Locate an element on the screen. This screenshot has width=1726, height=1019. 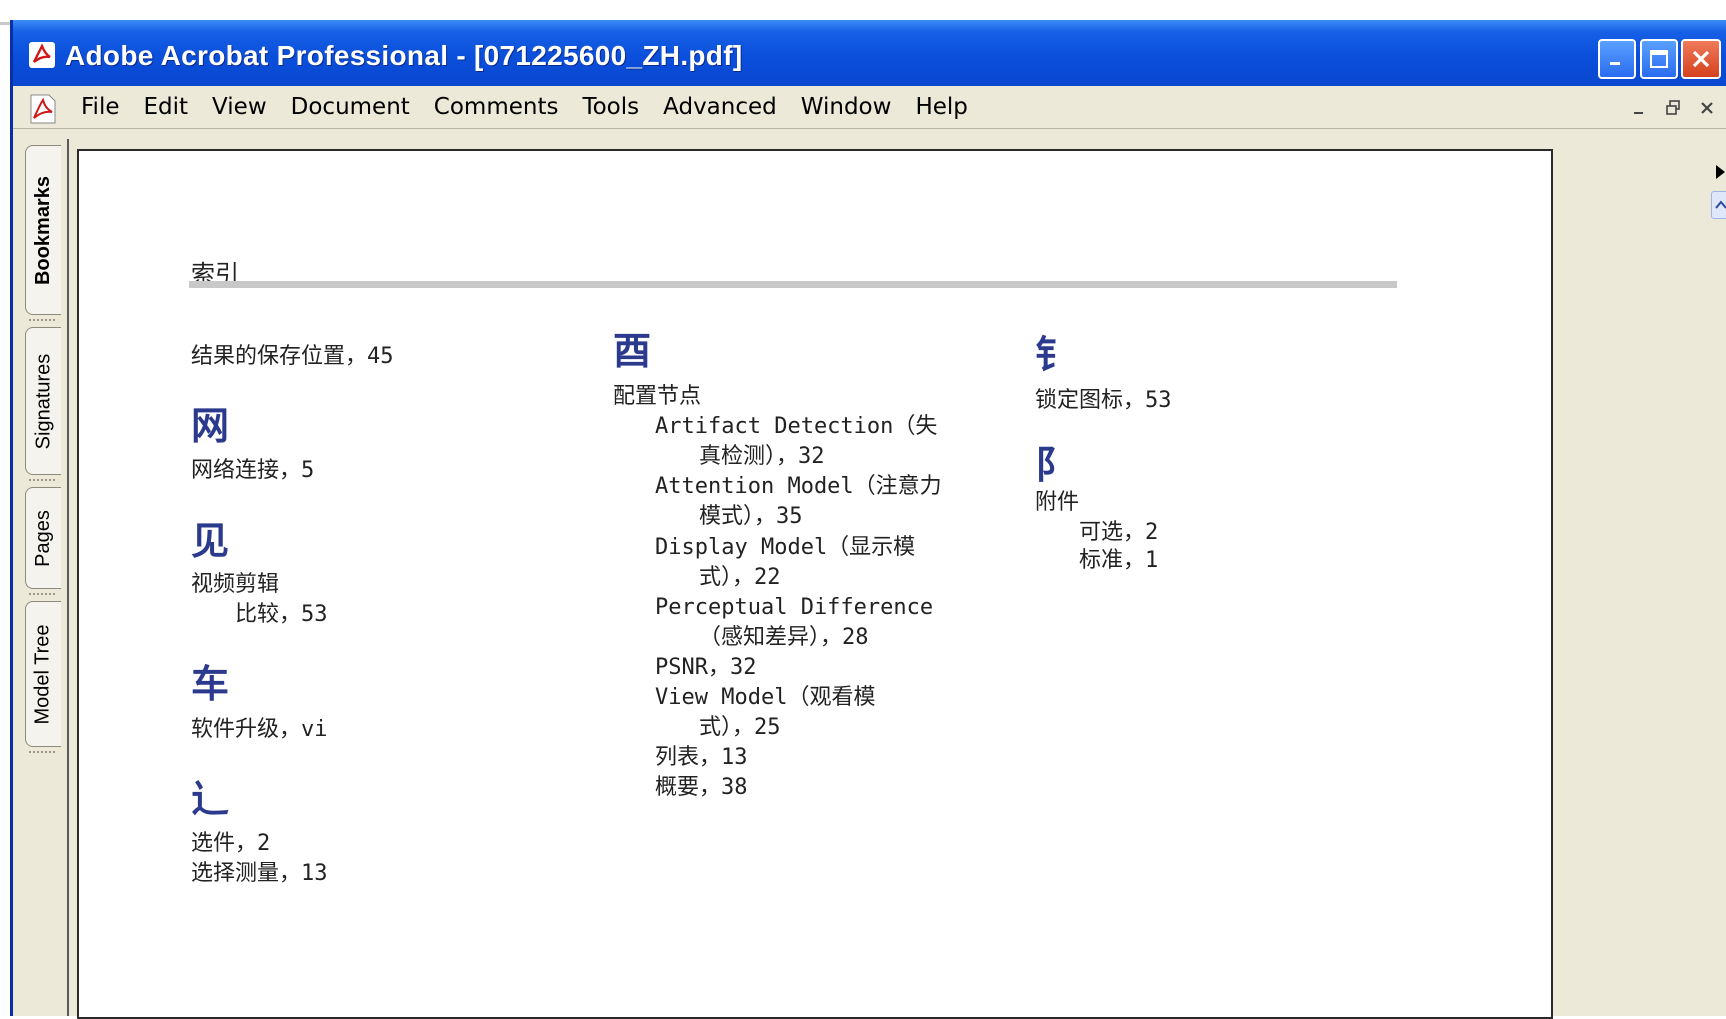
menu-tools: Tools is located at coordinates (610, 107).